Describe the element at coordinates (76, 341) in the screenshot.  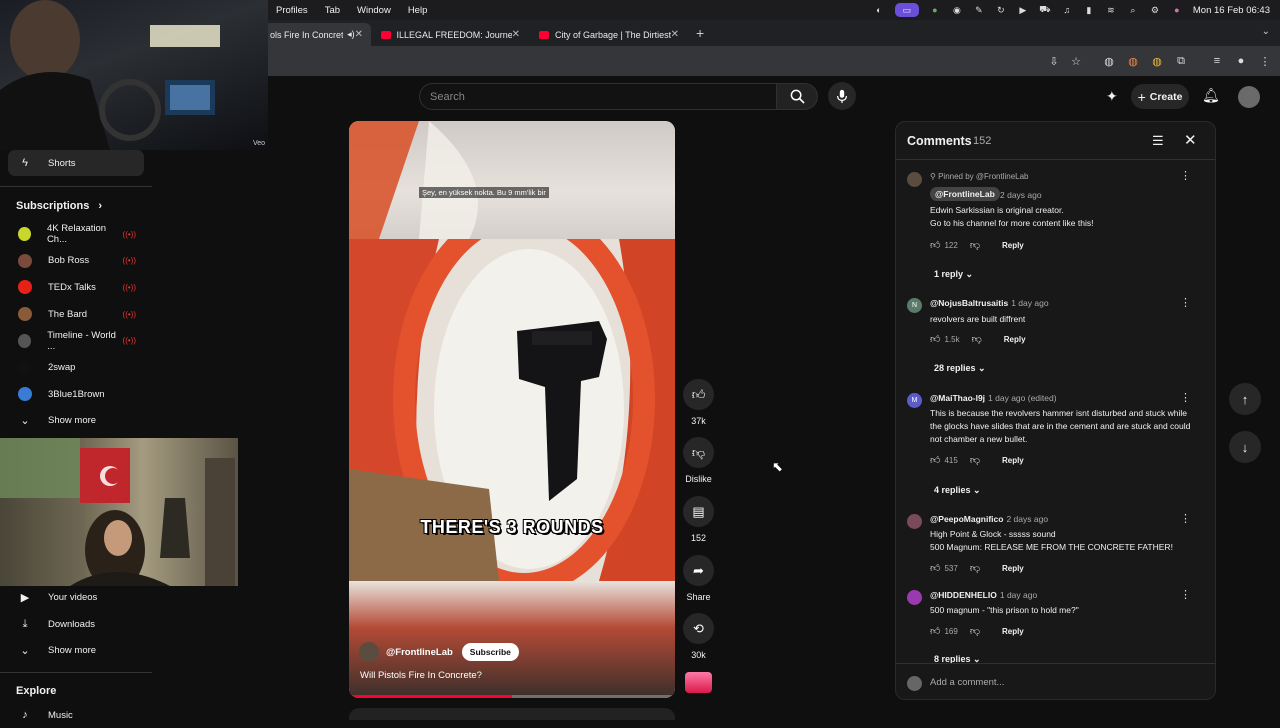
I see `sidebar-item-subscription: Timeline - World ... ((•))` at that location.